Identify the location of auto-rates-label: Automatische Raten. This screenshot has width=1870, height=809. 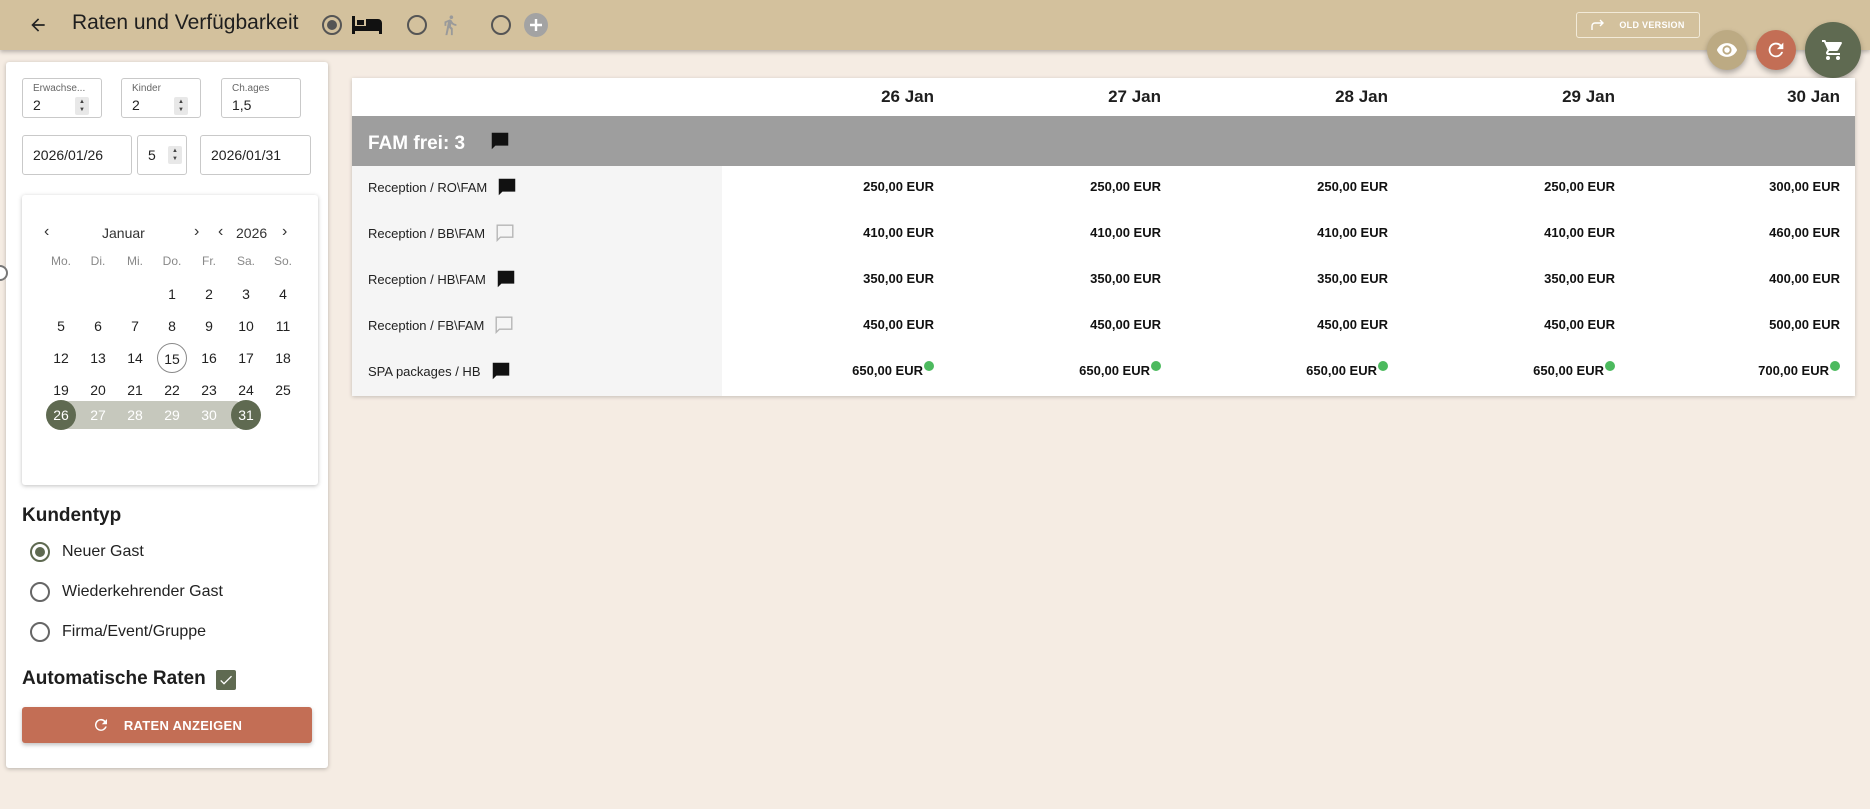
(114, 678).